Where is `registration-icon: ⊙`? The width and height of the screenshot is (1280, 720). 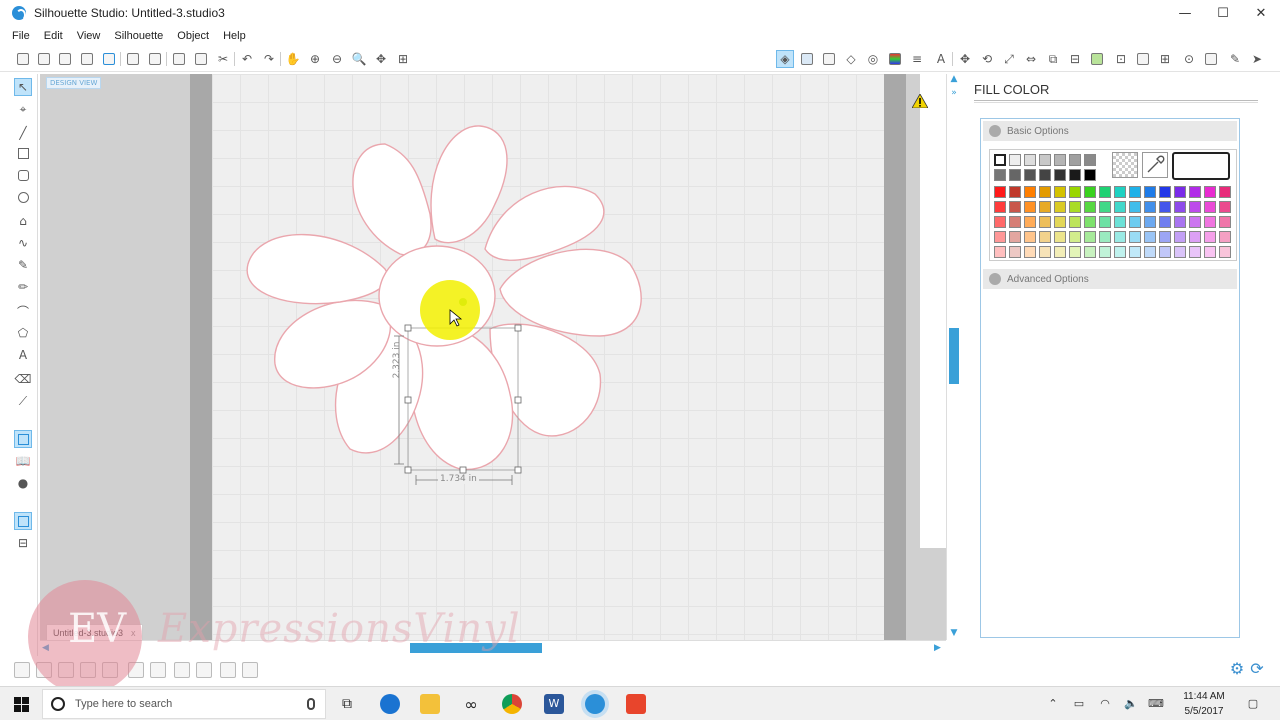 registration-icon: ⊙ is located at coordinates (1189, 59).